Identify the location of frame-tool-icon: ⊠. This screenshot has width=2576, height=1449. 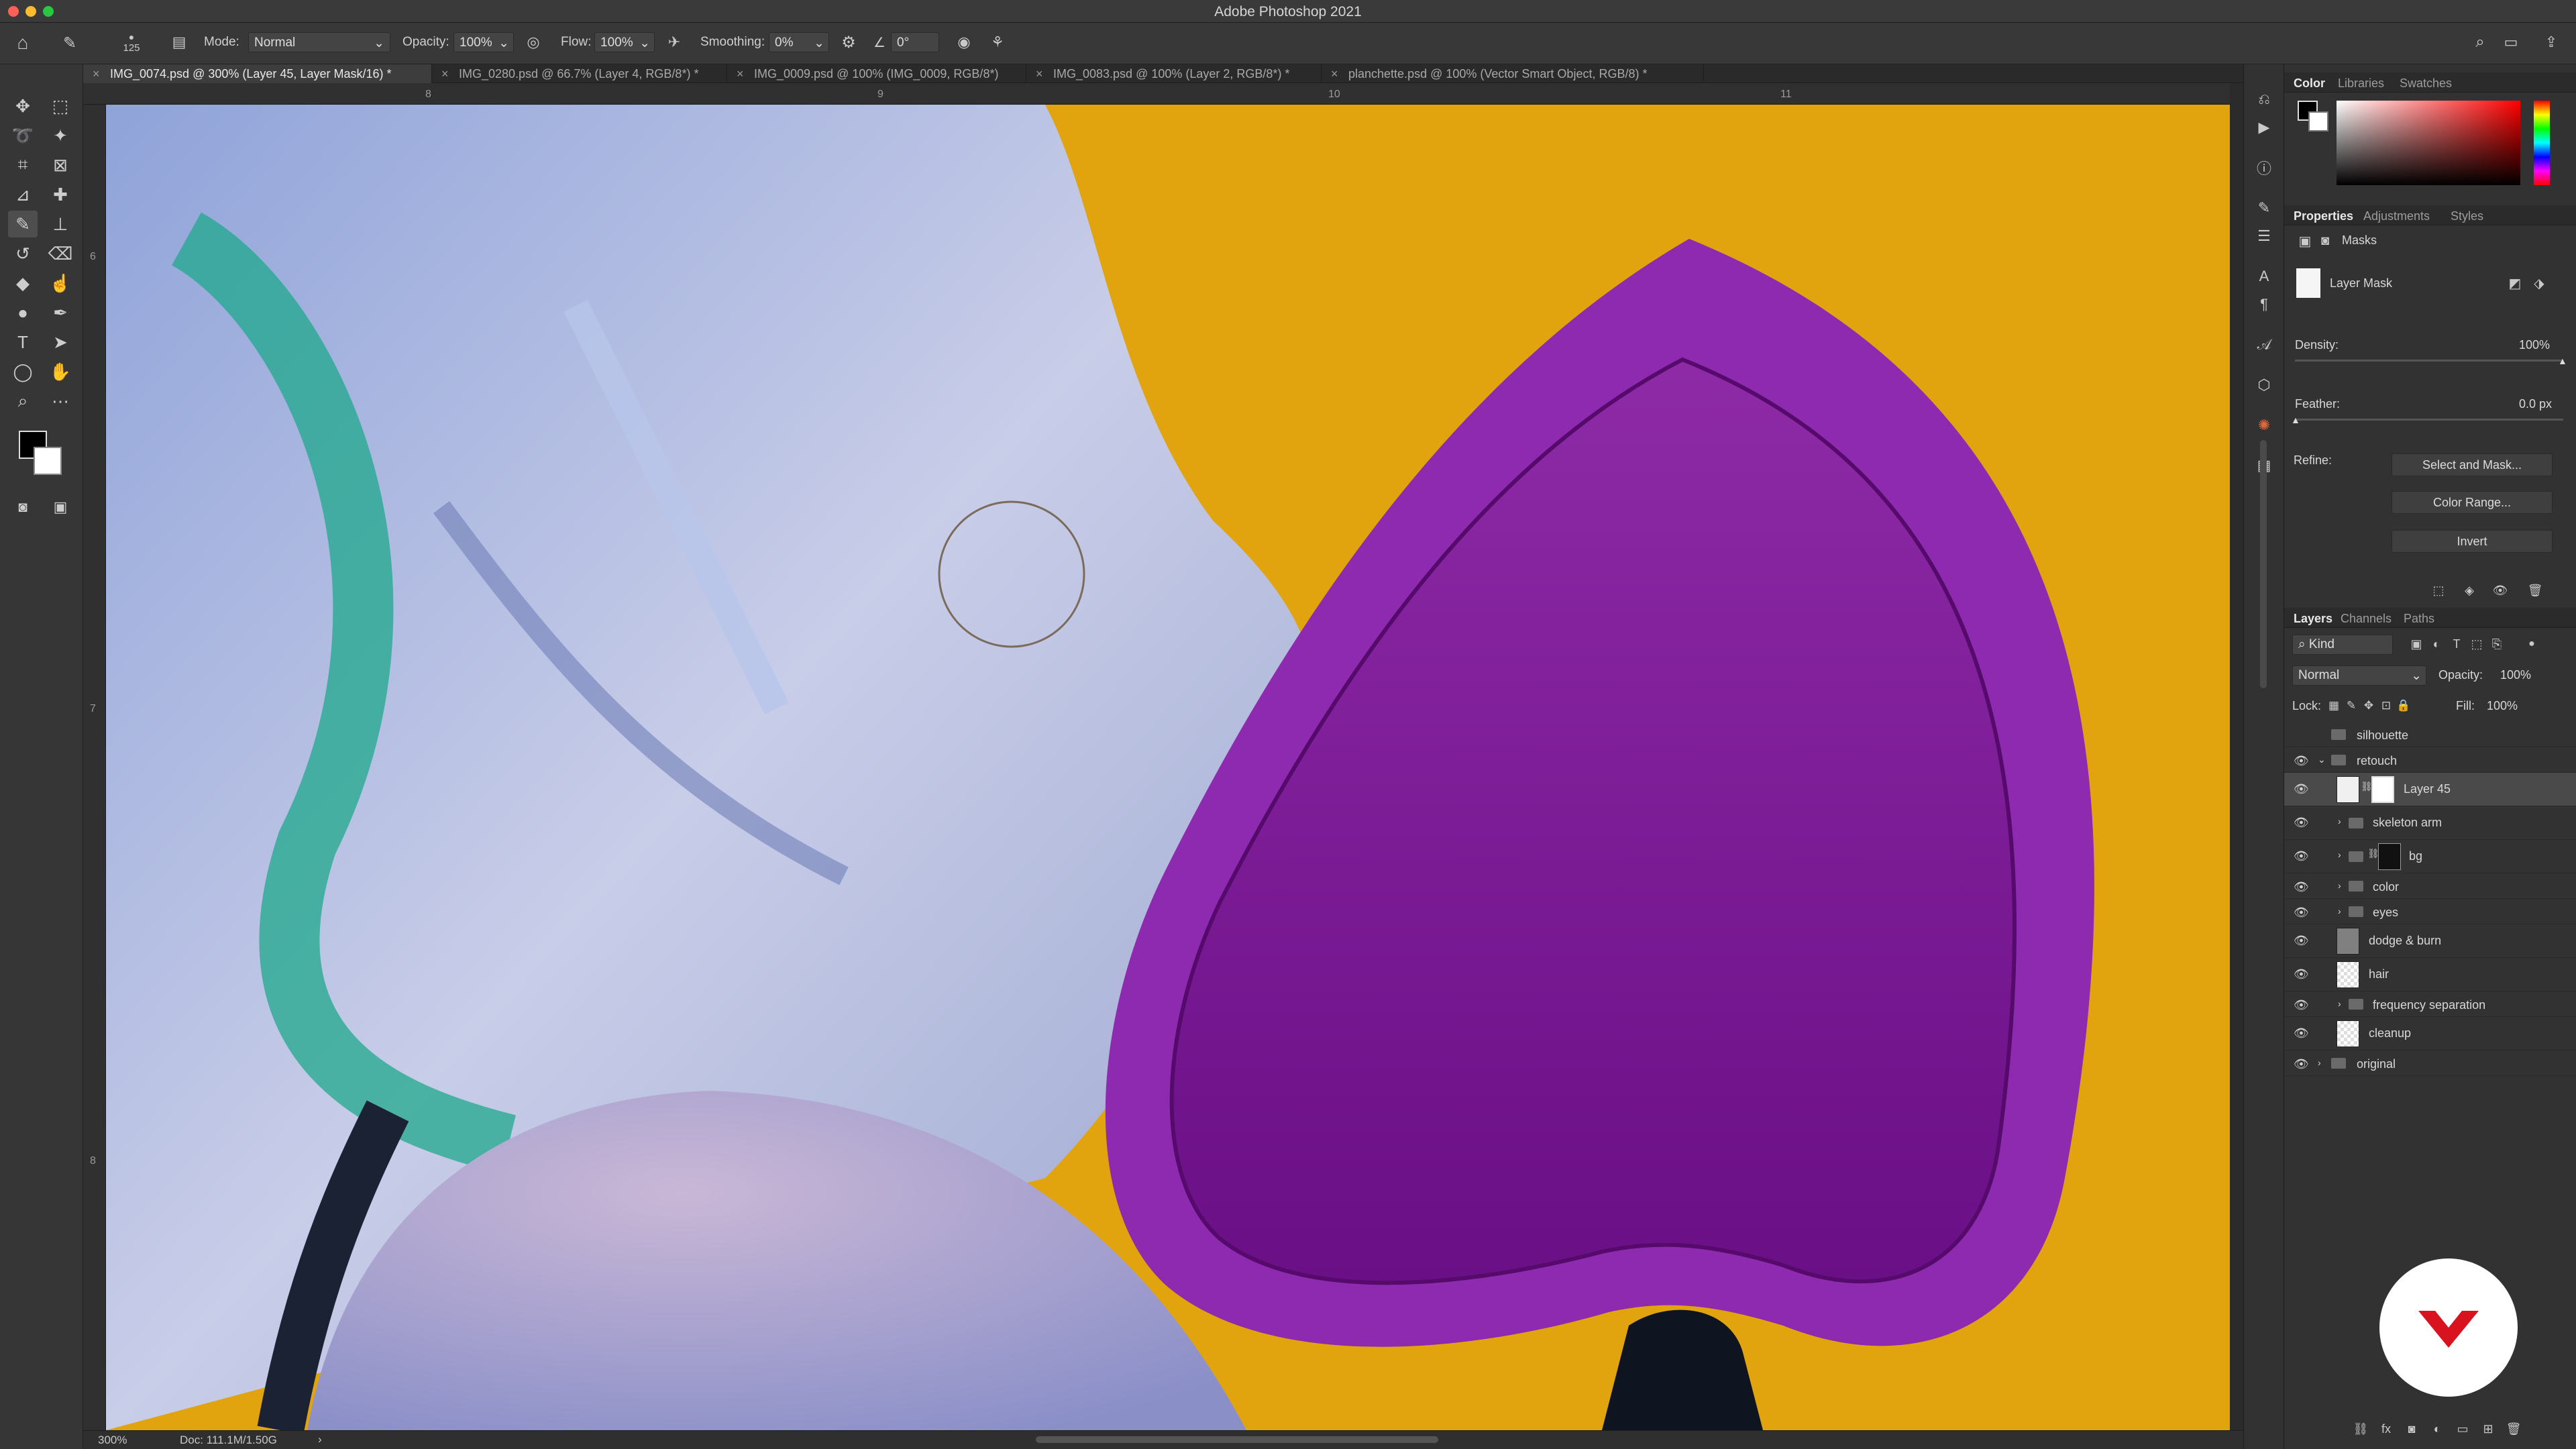
(60, 165).